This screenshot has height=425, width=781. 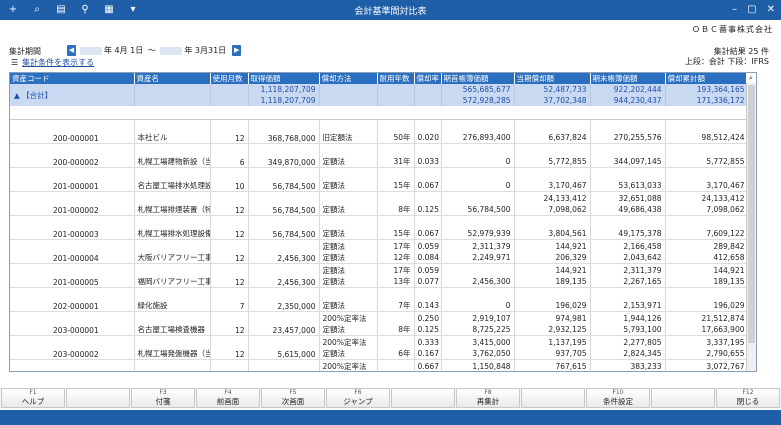 I want to click on cell-acc: 24,133,412 7,098,062, so click(x=707, y=203).